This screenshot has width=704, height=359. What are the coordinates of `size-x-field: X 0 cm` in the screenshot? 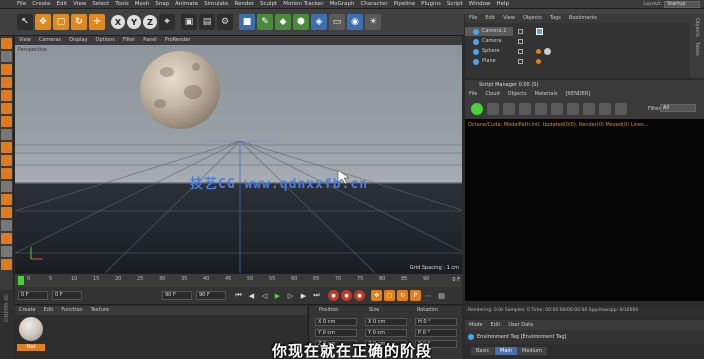 It's located at (386, 322).